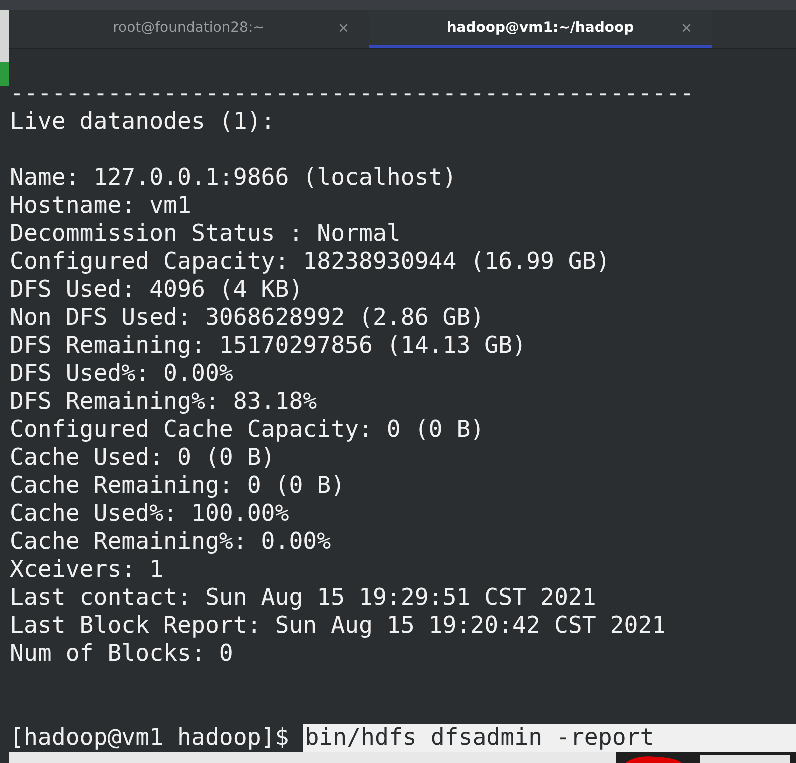 The image size is (796, 763). Describe the element at coordinates (157, 289) in the screenshot. I see `terminal-line: DFS Used: 4096 (4 KB)` at that location.